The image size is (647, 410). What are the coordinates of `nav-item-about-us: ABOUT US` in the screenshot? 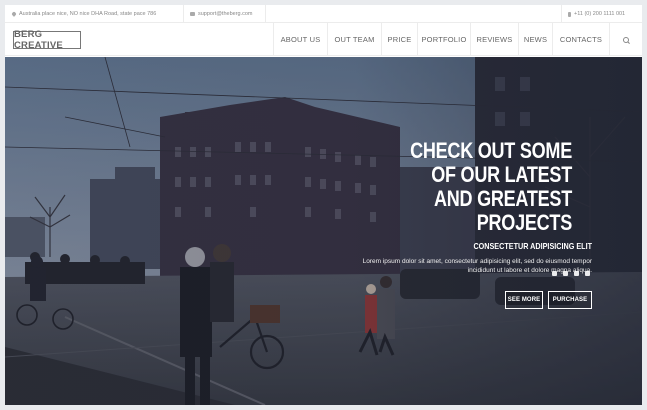 It's located at (300, 39).